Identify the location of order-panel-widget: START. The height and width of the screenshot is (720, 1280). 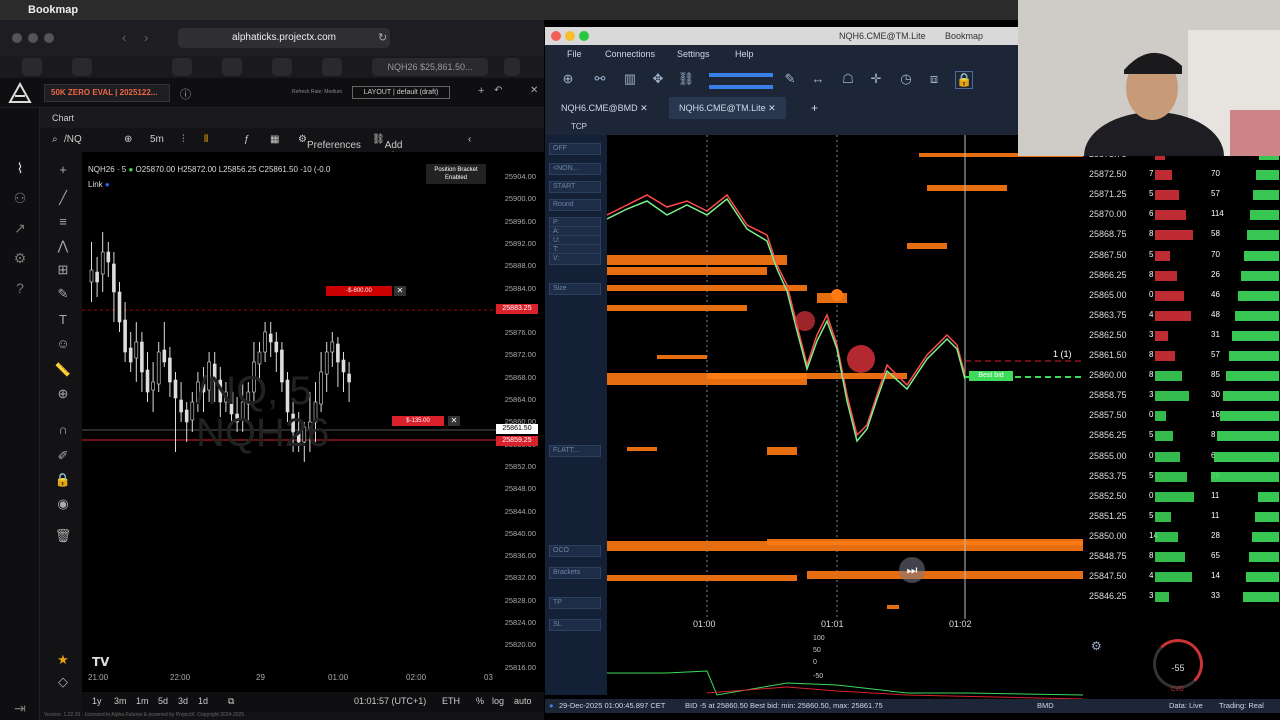
(575, 187).